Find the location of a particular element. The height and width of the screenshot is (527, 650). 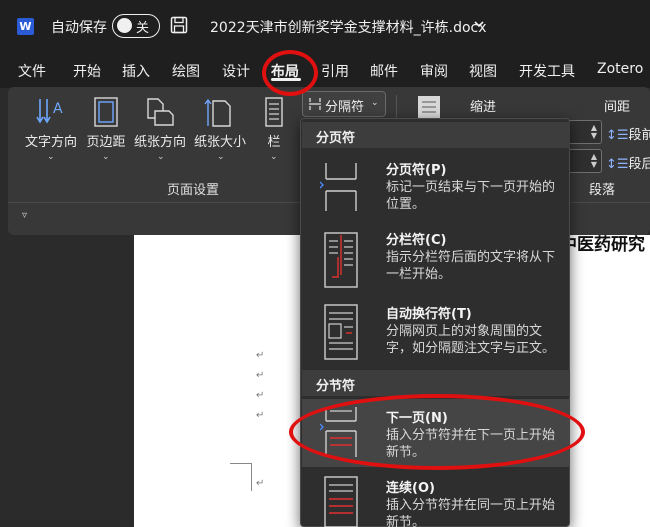

autosave-toggle: 关 is located at coordinates (136, 26).